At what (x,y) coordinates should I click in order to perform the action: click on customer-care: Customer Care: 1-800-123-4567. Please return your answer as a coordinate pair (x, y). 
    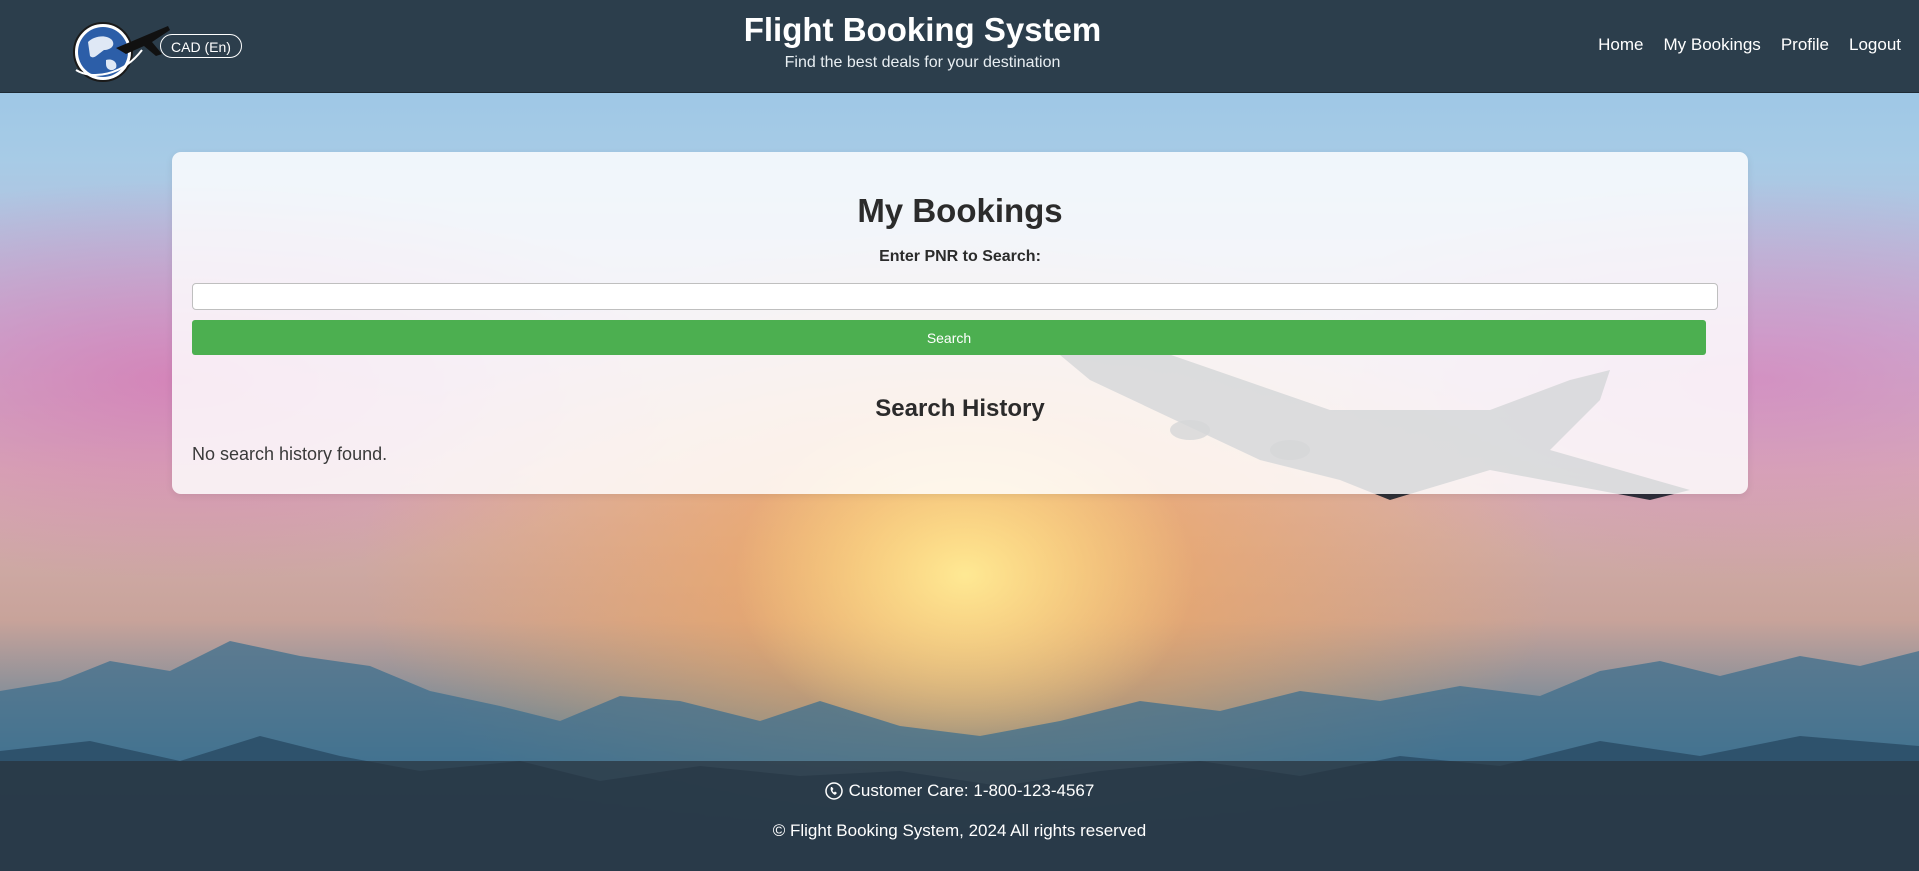
    Looking at the image, I should click on (959, 791).